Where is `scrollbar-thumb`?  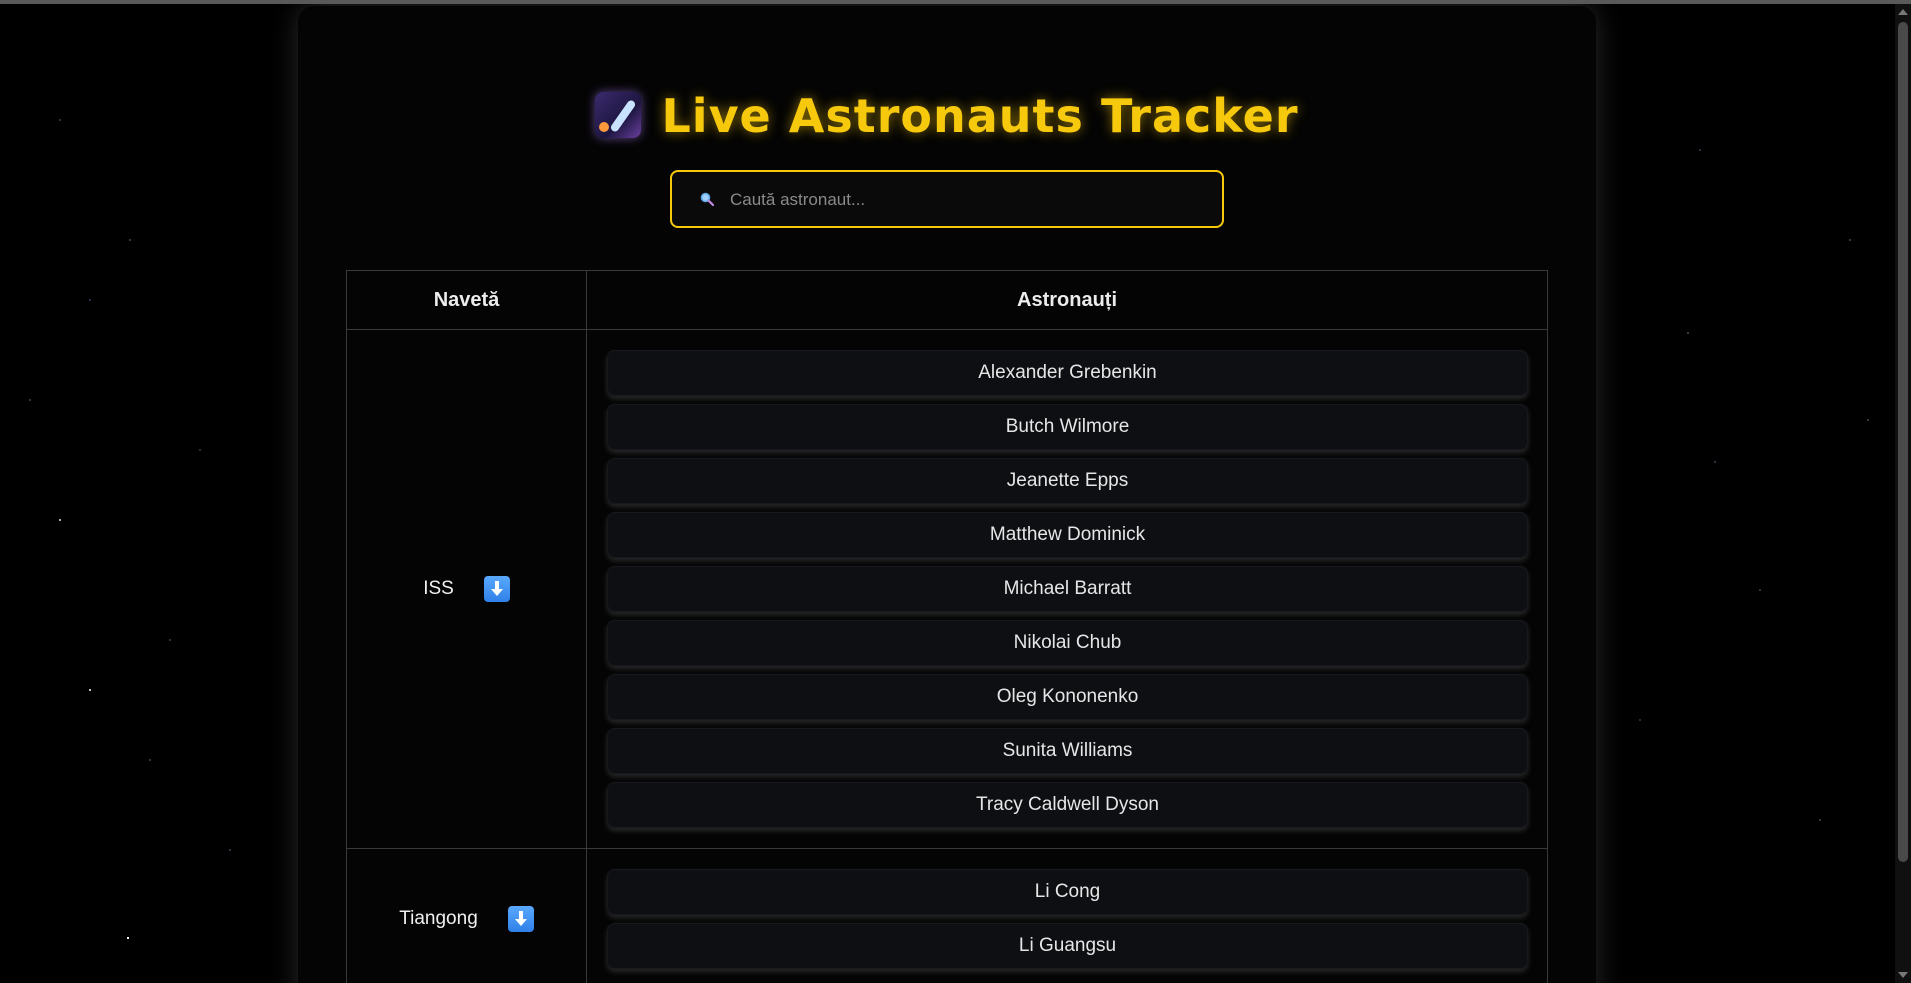
scrollbar-thumb is located at coordinates (1903, 442).